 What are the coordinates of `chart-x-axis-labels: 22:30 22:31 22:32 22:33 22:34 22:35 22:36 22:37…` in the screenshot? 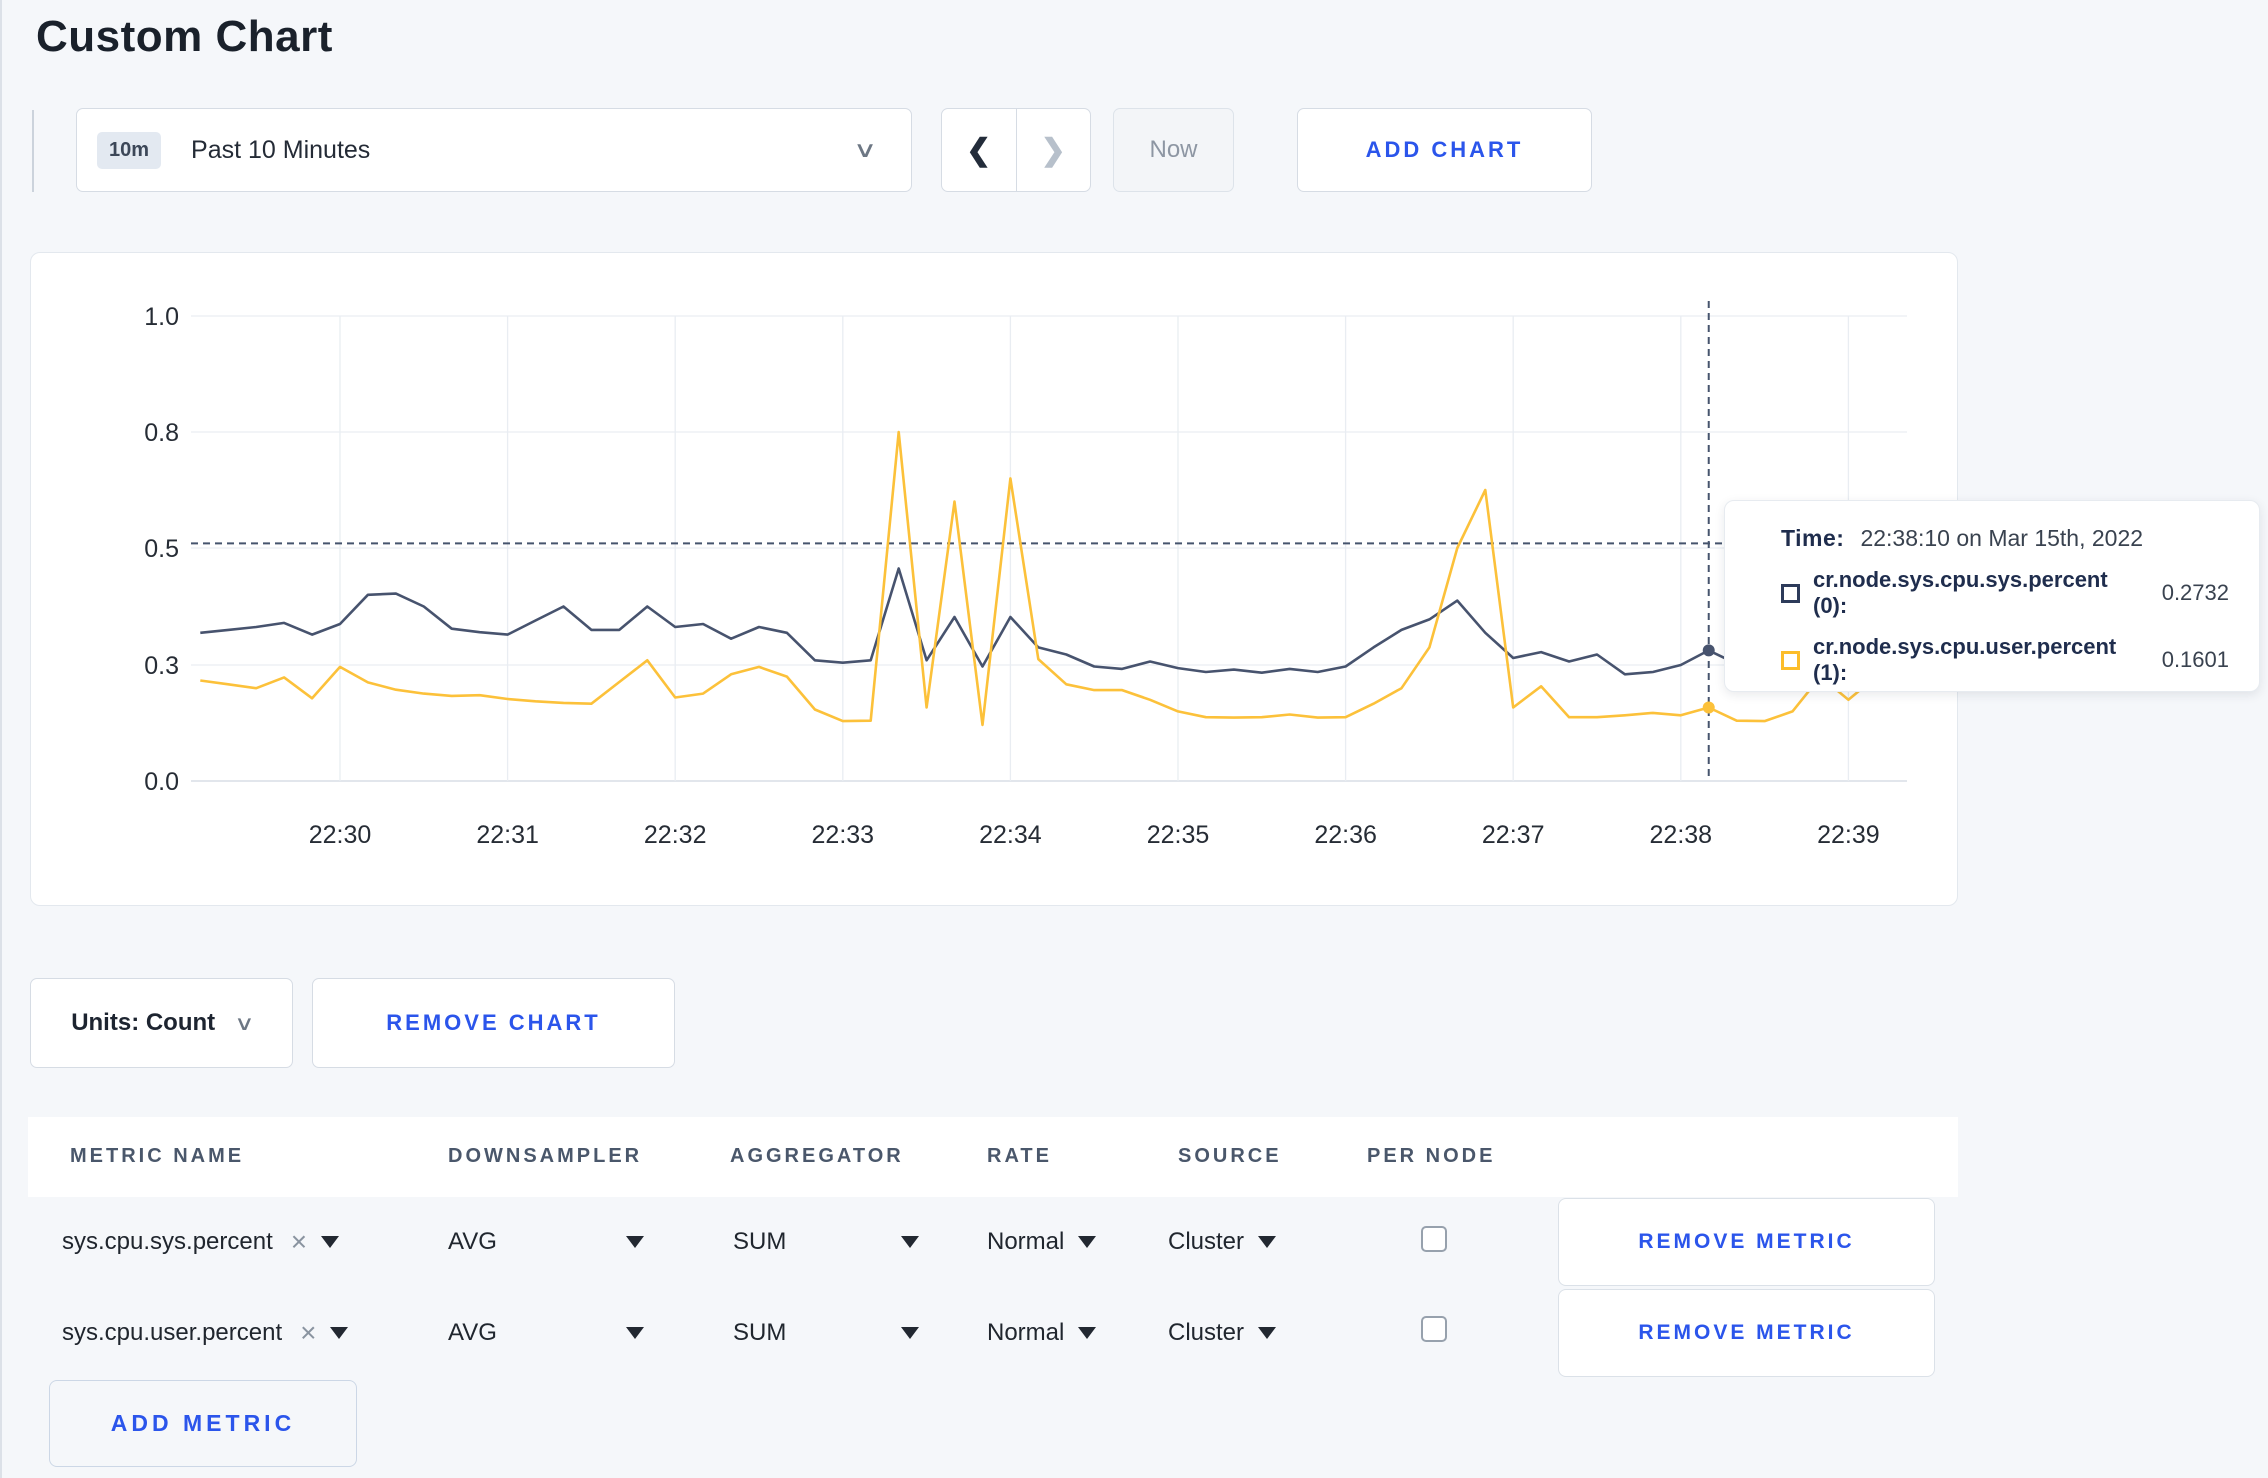 It's located at (1094, 835).